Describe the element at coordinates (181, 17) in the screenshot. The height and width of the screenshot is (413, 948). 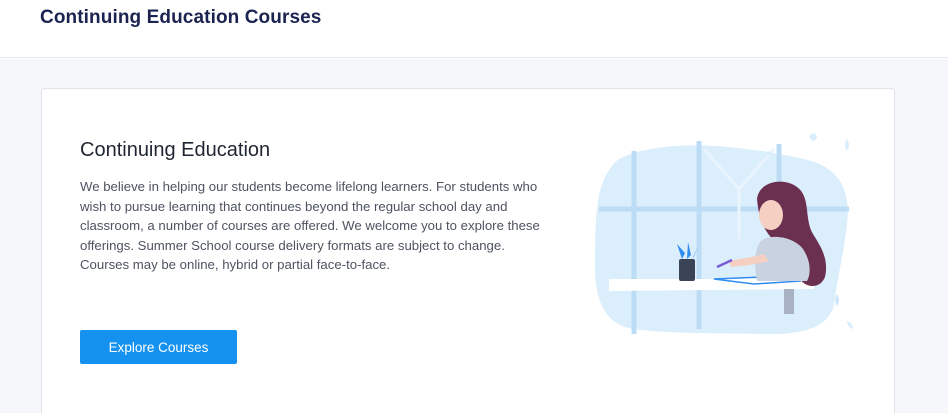
I see `page-title: Continuing Education Courses` at that location.